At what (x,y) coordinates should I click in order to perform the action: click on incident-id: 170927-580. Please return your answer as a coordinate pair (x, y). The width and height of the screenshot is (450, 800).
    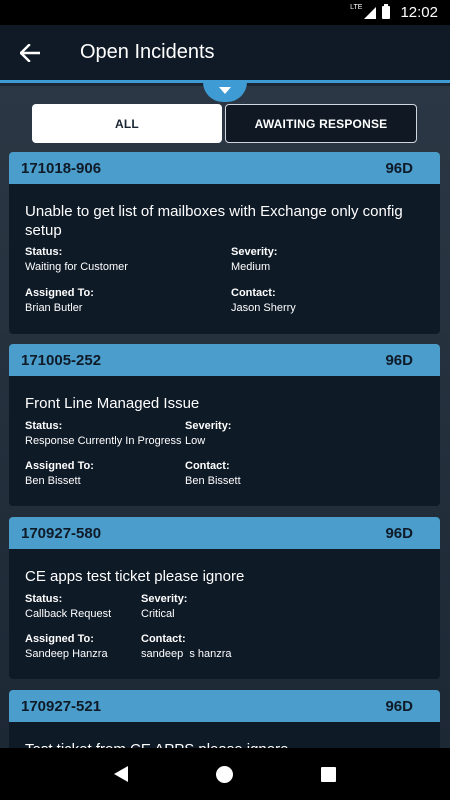
    Looking at the image, I should click on (61, 533).